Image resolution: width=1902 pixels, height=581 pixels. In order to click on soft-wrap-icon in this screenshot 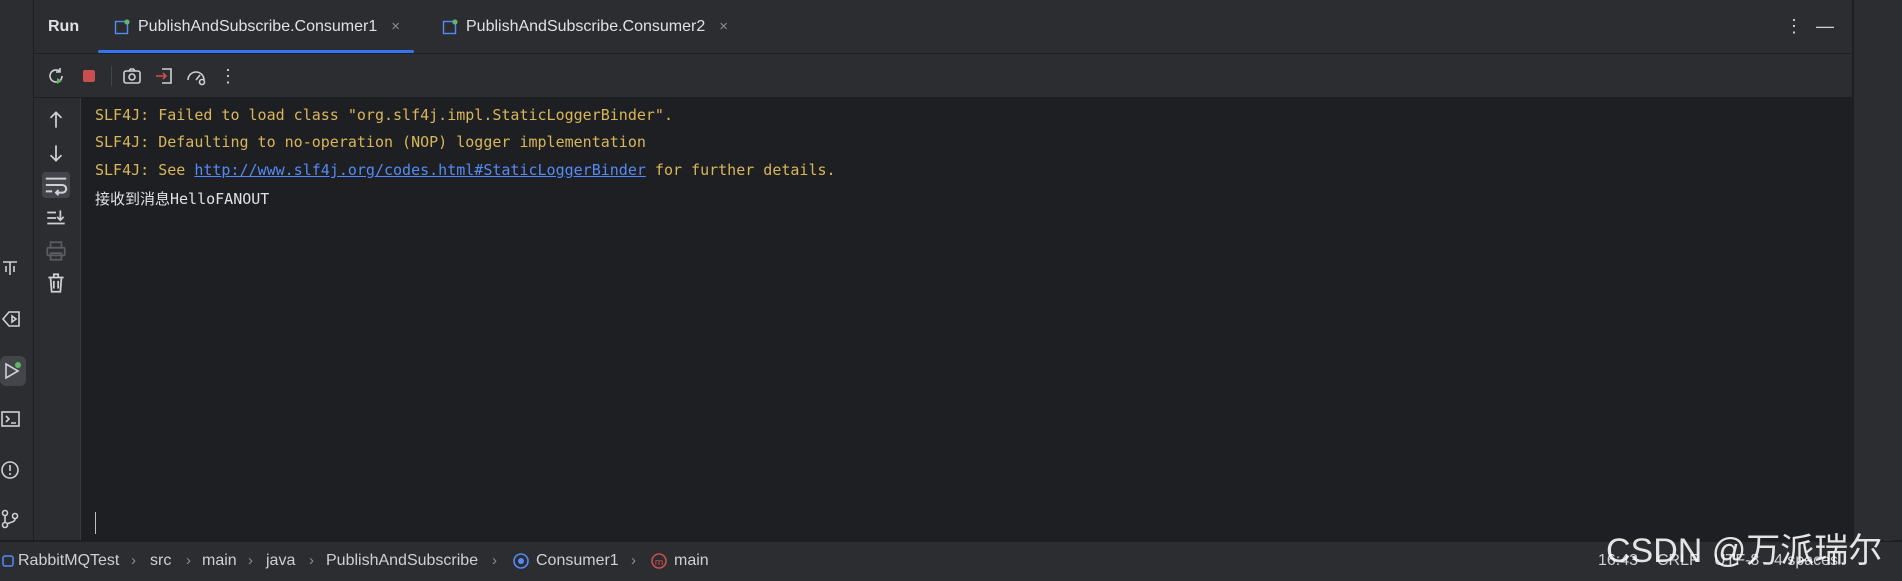, I will do `click(56, 185)`.